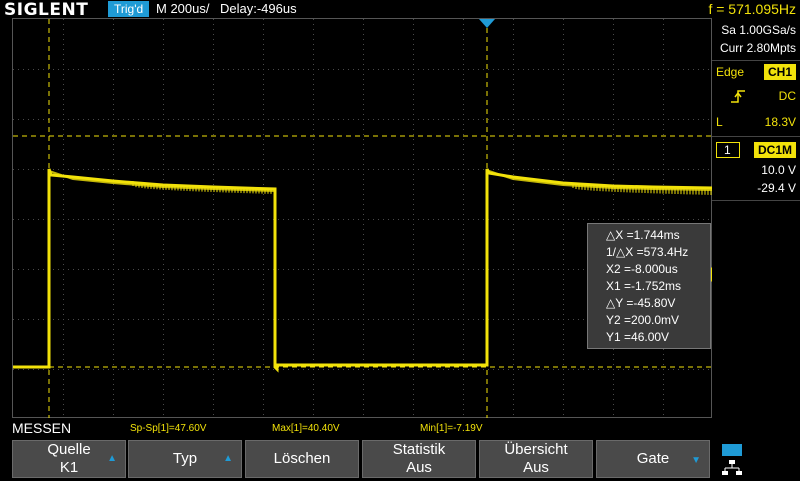 This screenshot has height=481, width=800. What do you see at coordinates (774, 150) in the screenshot?
I see `channel1-coupling-badge: DC1M` at bounding box center [774, 150].